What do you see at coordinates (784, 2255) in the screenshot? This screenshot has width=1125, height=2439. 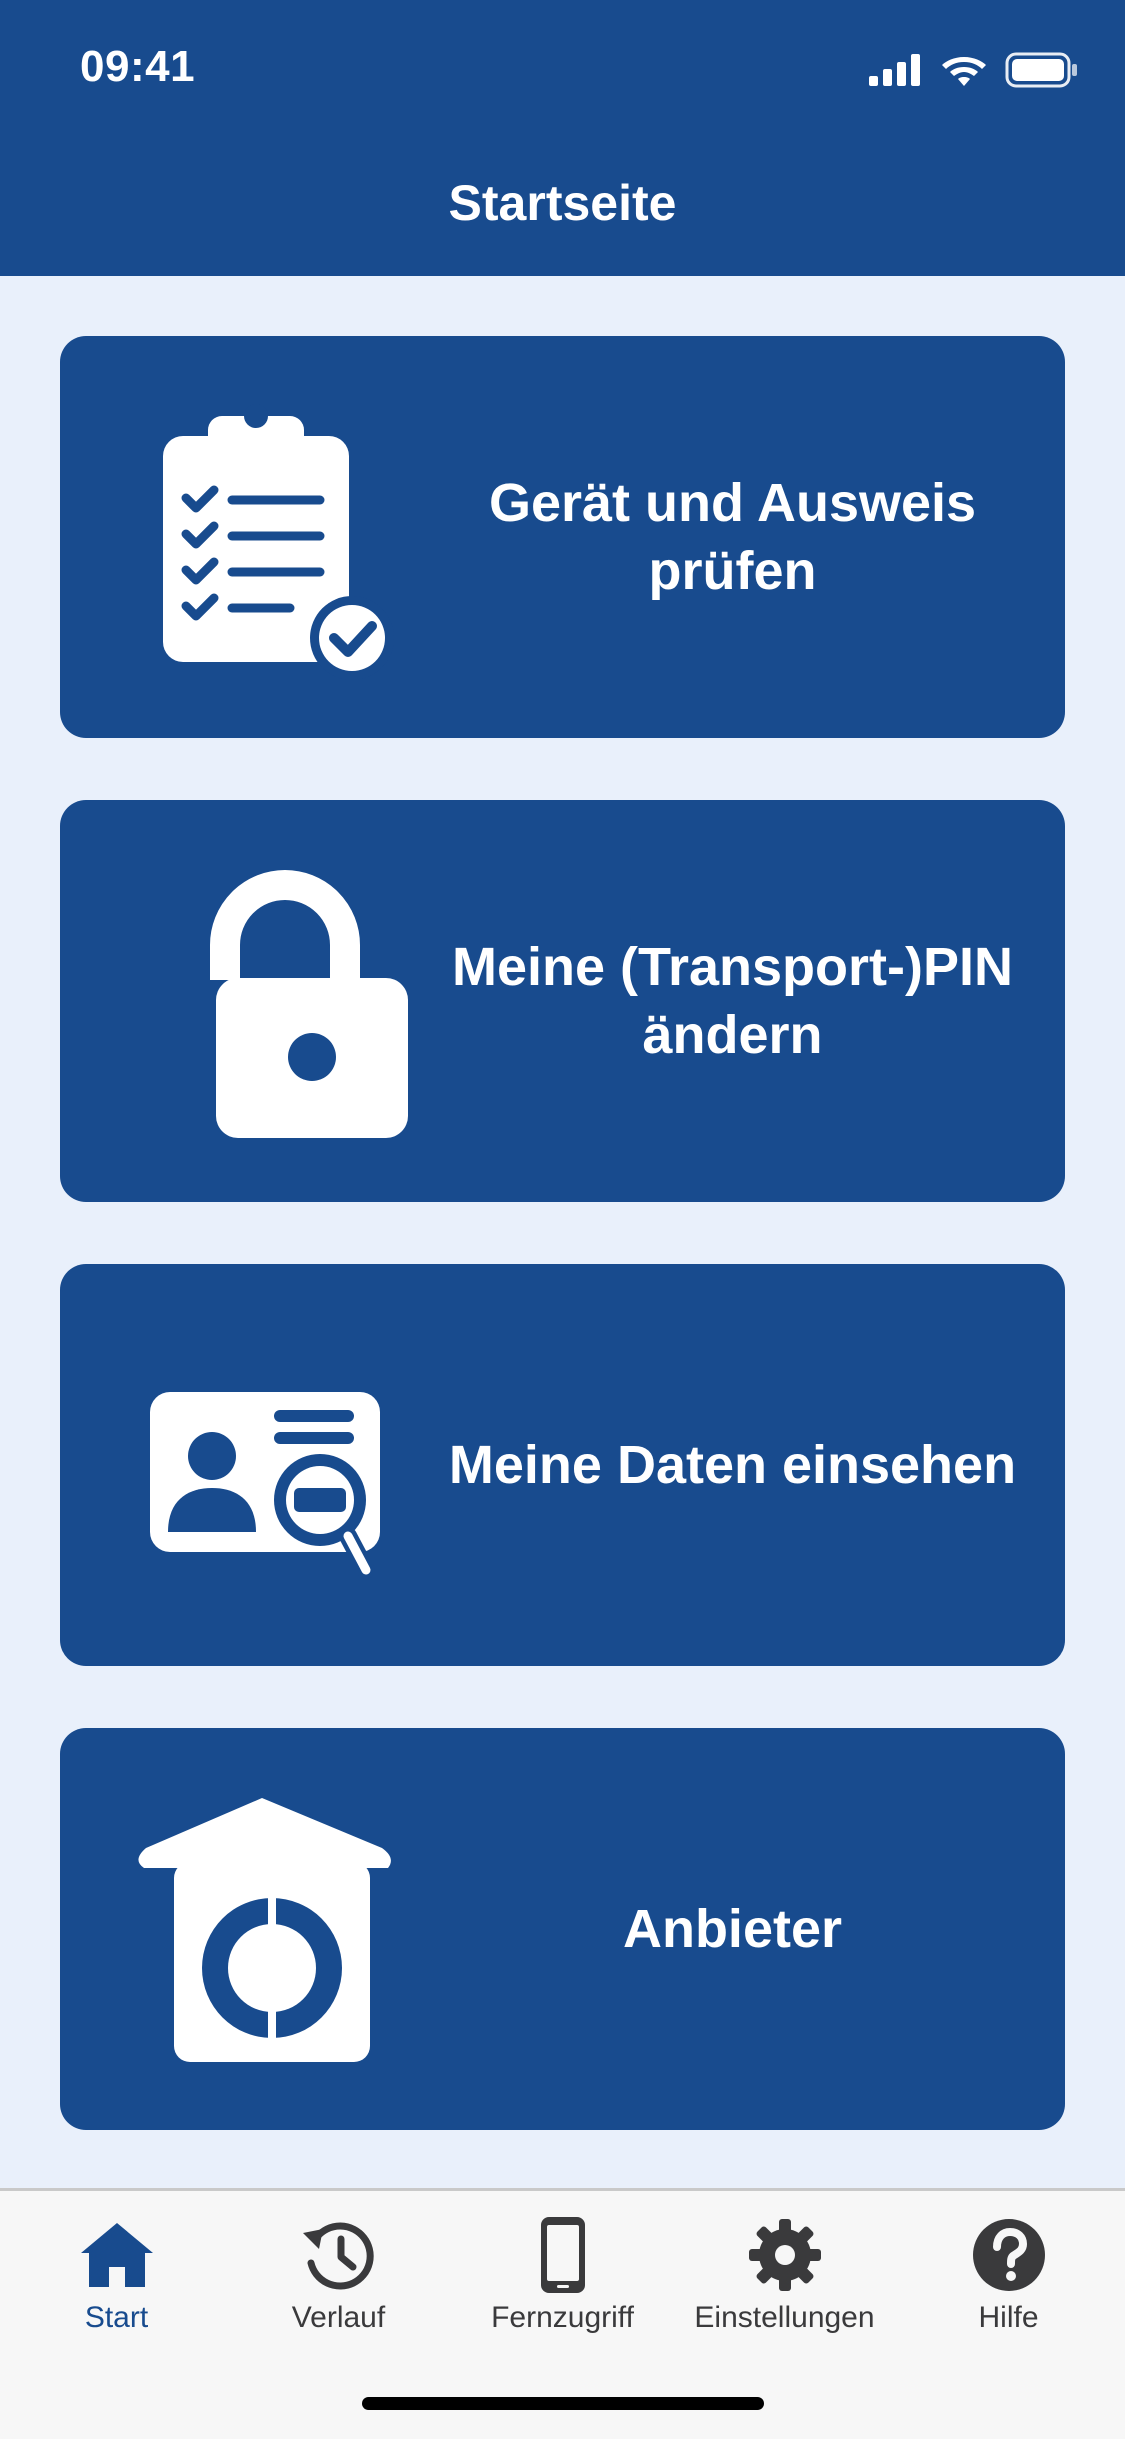 I see `gear-icon` at bounding box center [784, 2255].